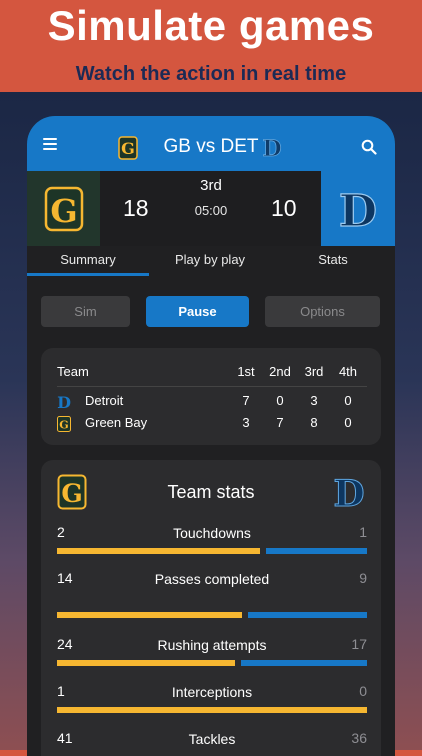  I want to click on stat-right-value: 0, so click(363, 691).